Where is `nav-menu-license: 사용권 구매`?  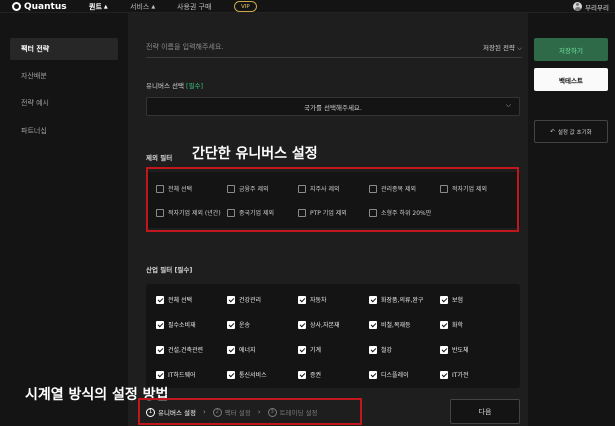
nav-menu-license: 사용권 구매 is located at coordinates (194, 6).